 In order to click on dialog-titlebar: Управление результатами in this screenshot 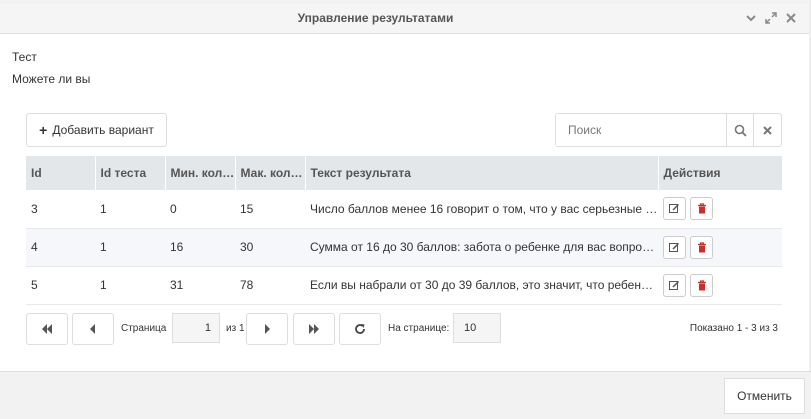, I will do `click(405, 19)`.